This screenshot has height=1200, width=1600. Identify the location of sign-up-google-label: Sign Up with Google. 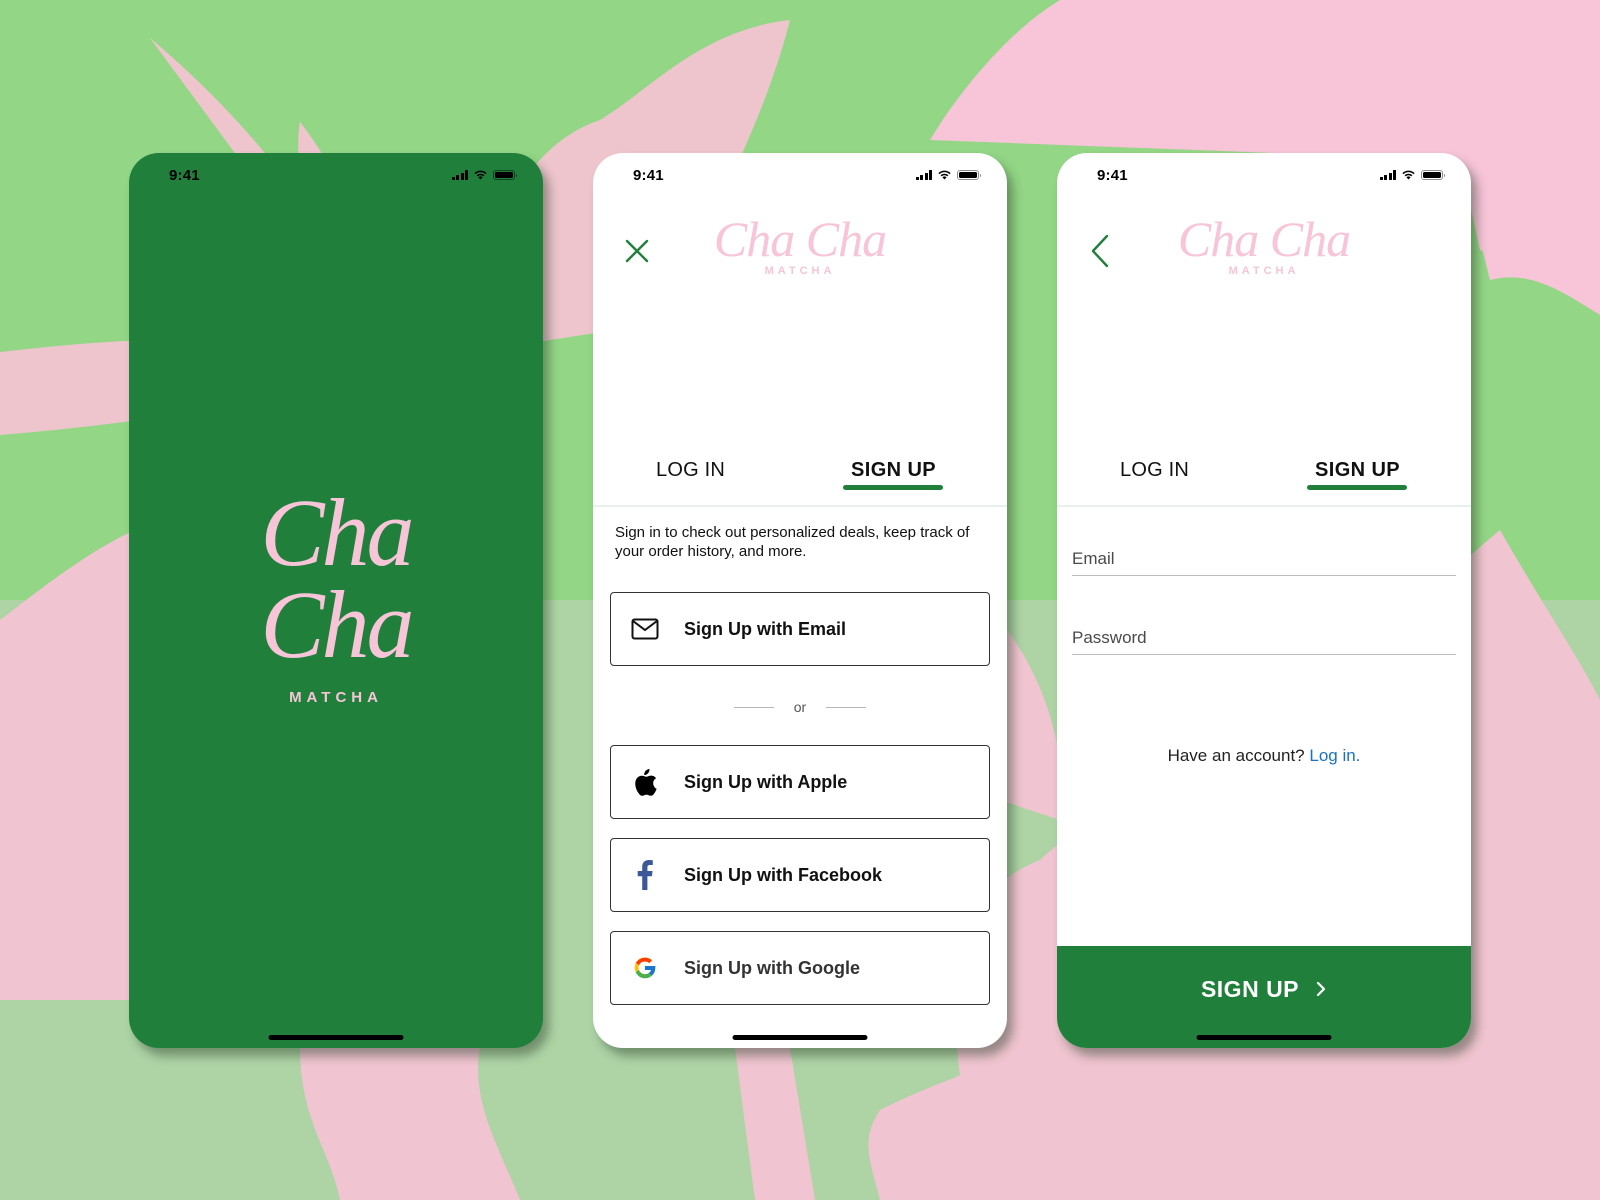
(772, 967).